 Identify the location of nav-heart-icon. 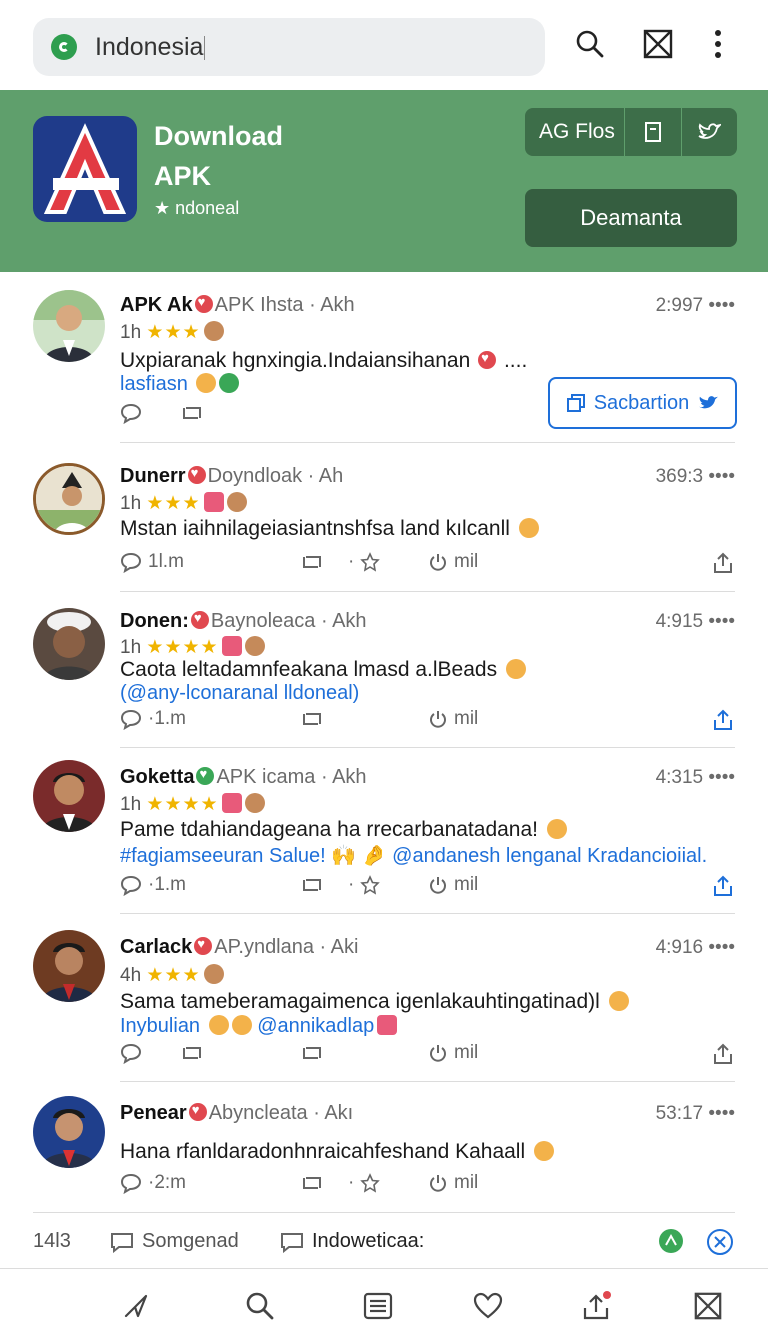
(488, 1306).